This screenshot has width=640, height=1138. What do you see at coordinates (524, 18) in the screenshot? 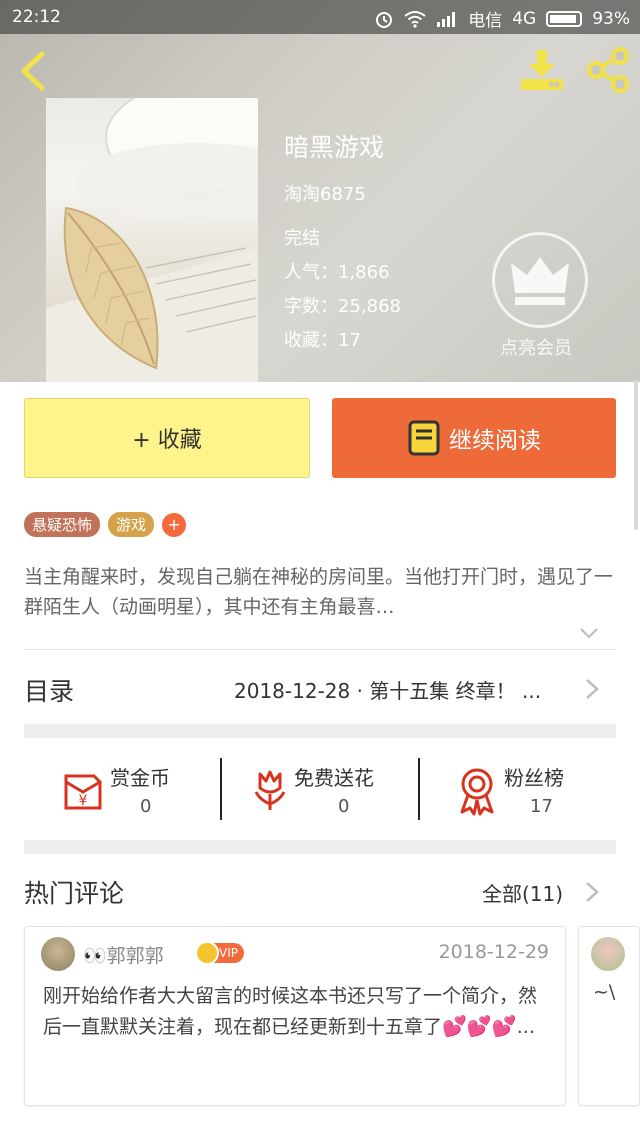
I see `status-network: 4G` at bounding box center [524, 18].